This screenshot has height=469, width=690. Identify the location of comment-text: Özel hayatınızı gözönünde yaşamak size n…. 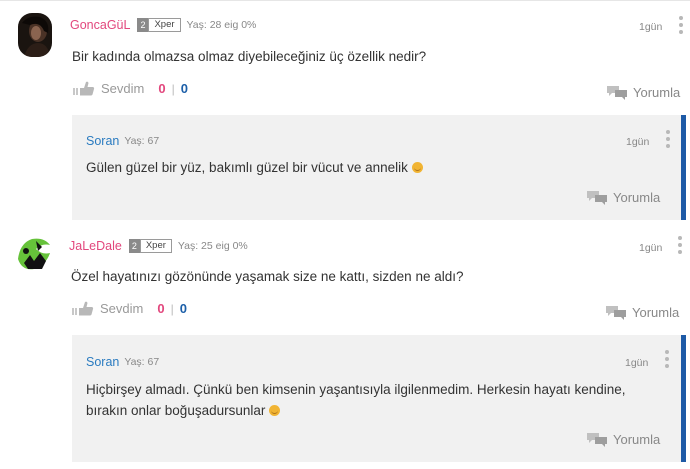
(267, 276).